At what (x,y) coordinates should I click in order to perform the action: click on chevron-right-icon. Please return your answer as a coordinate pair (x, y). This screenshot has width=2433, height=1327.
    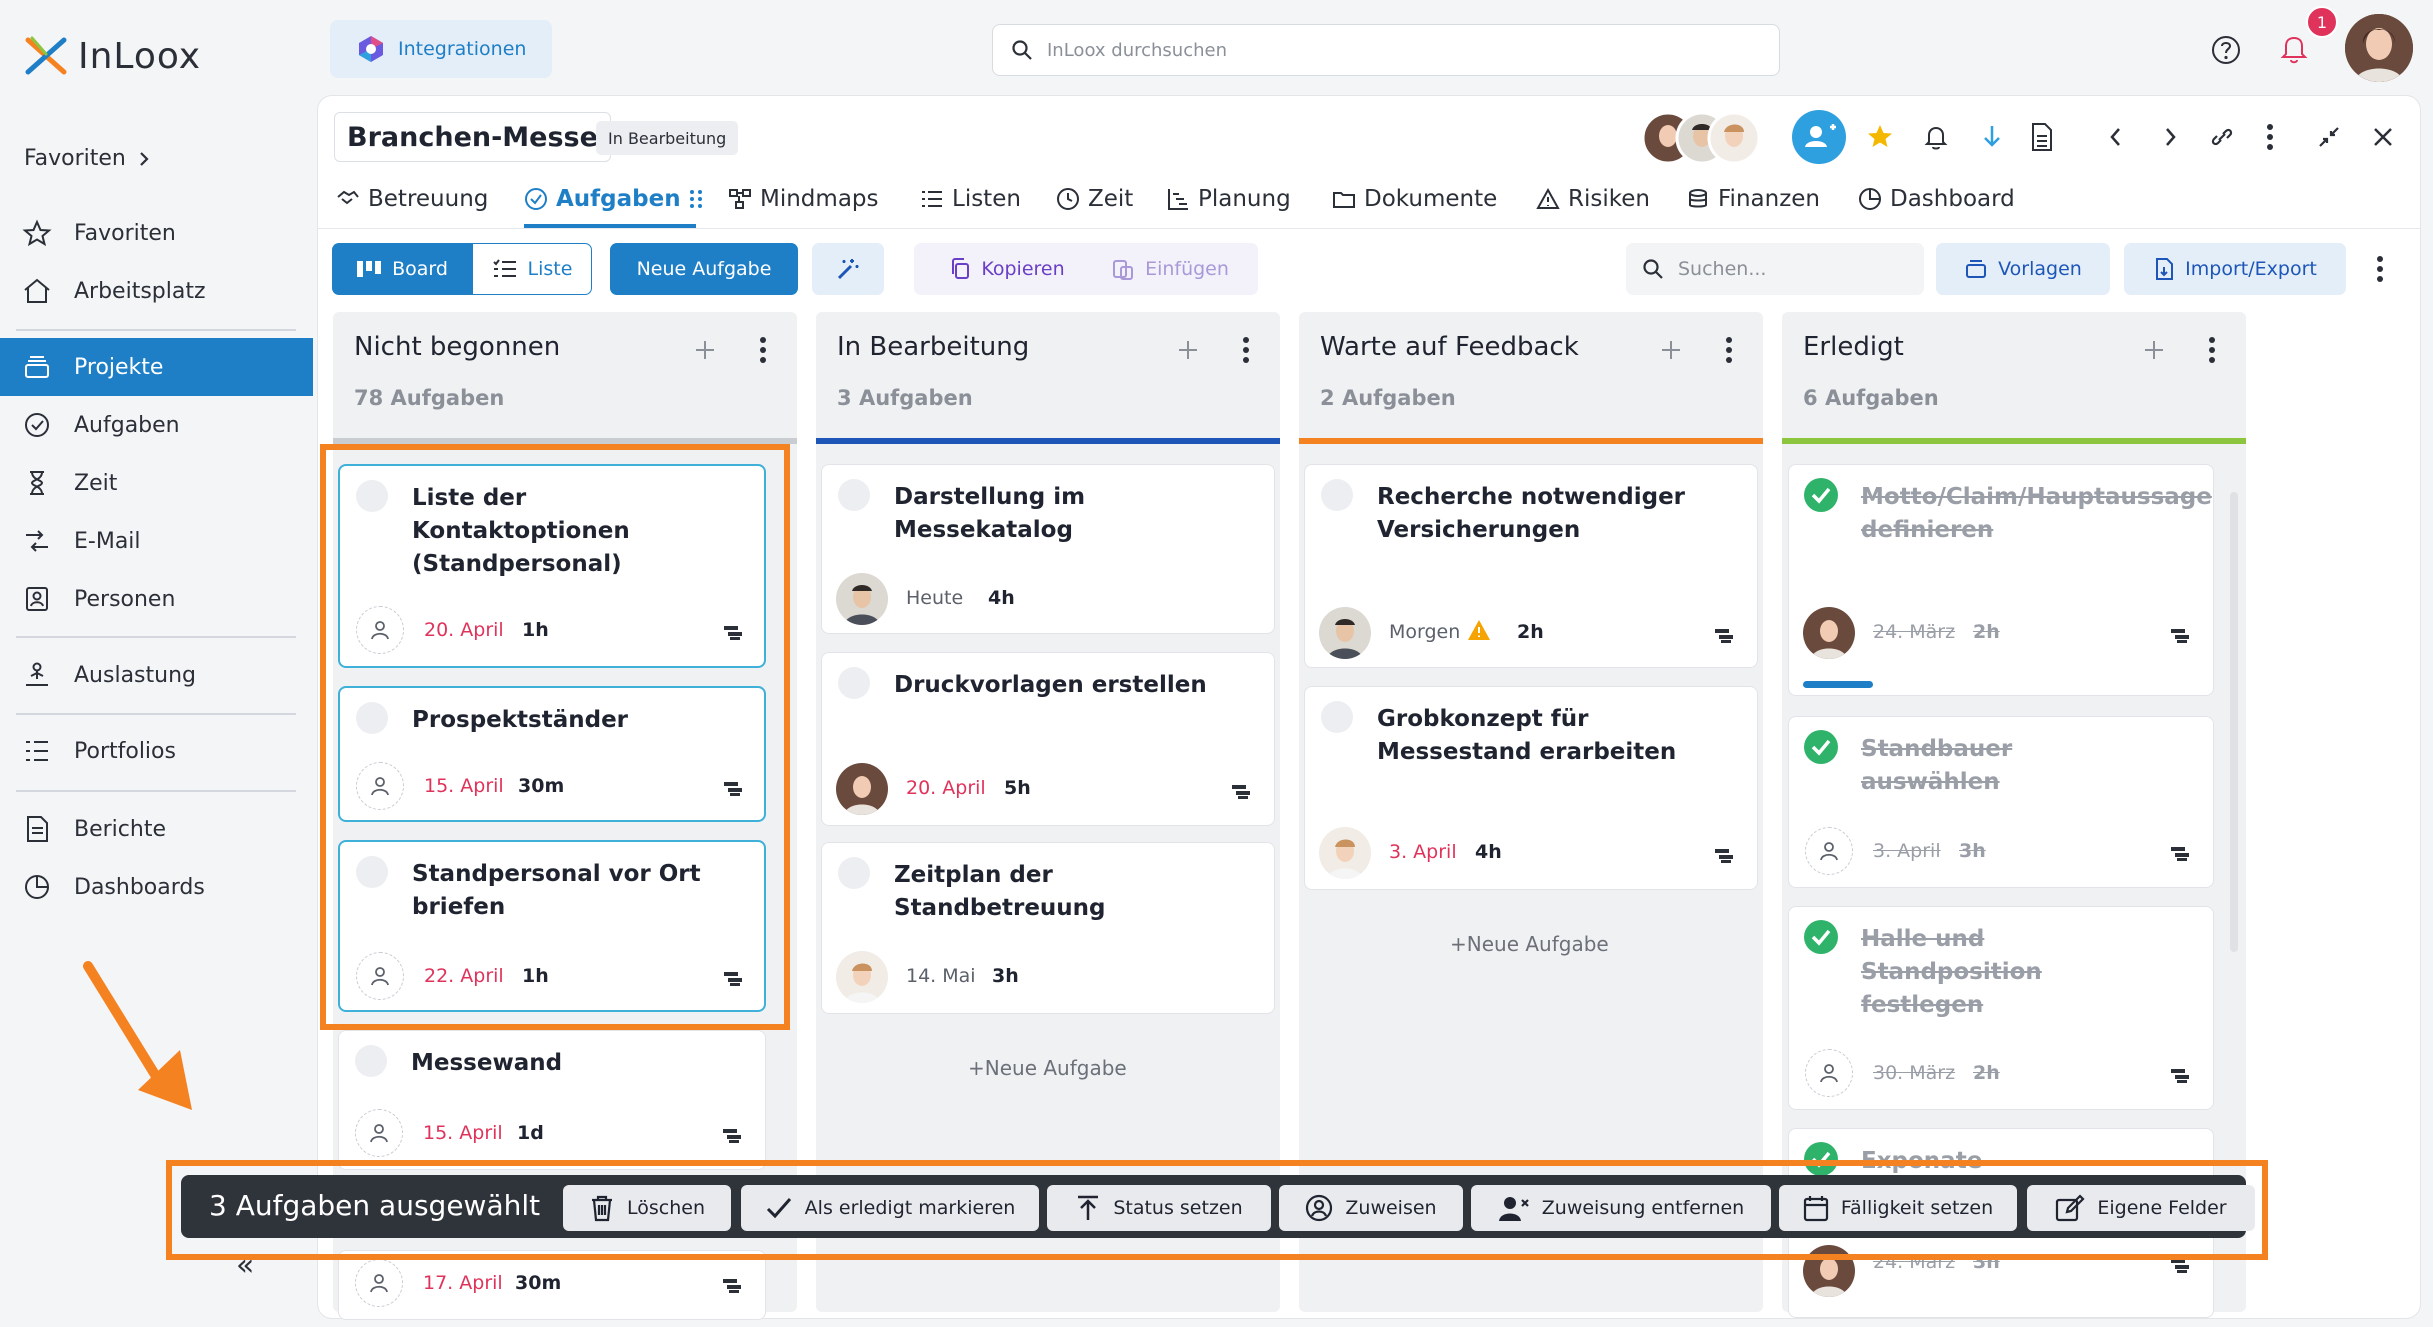
    Looking at the image, I should click on (2170, 137).